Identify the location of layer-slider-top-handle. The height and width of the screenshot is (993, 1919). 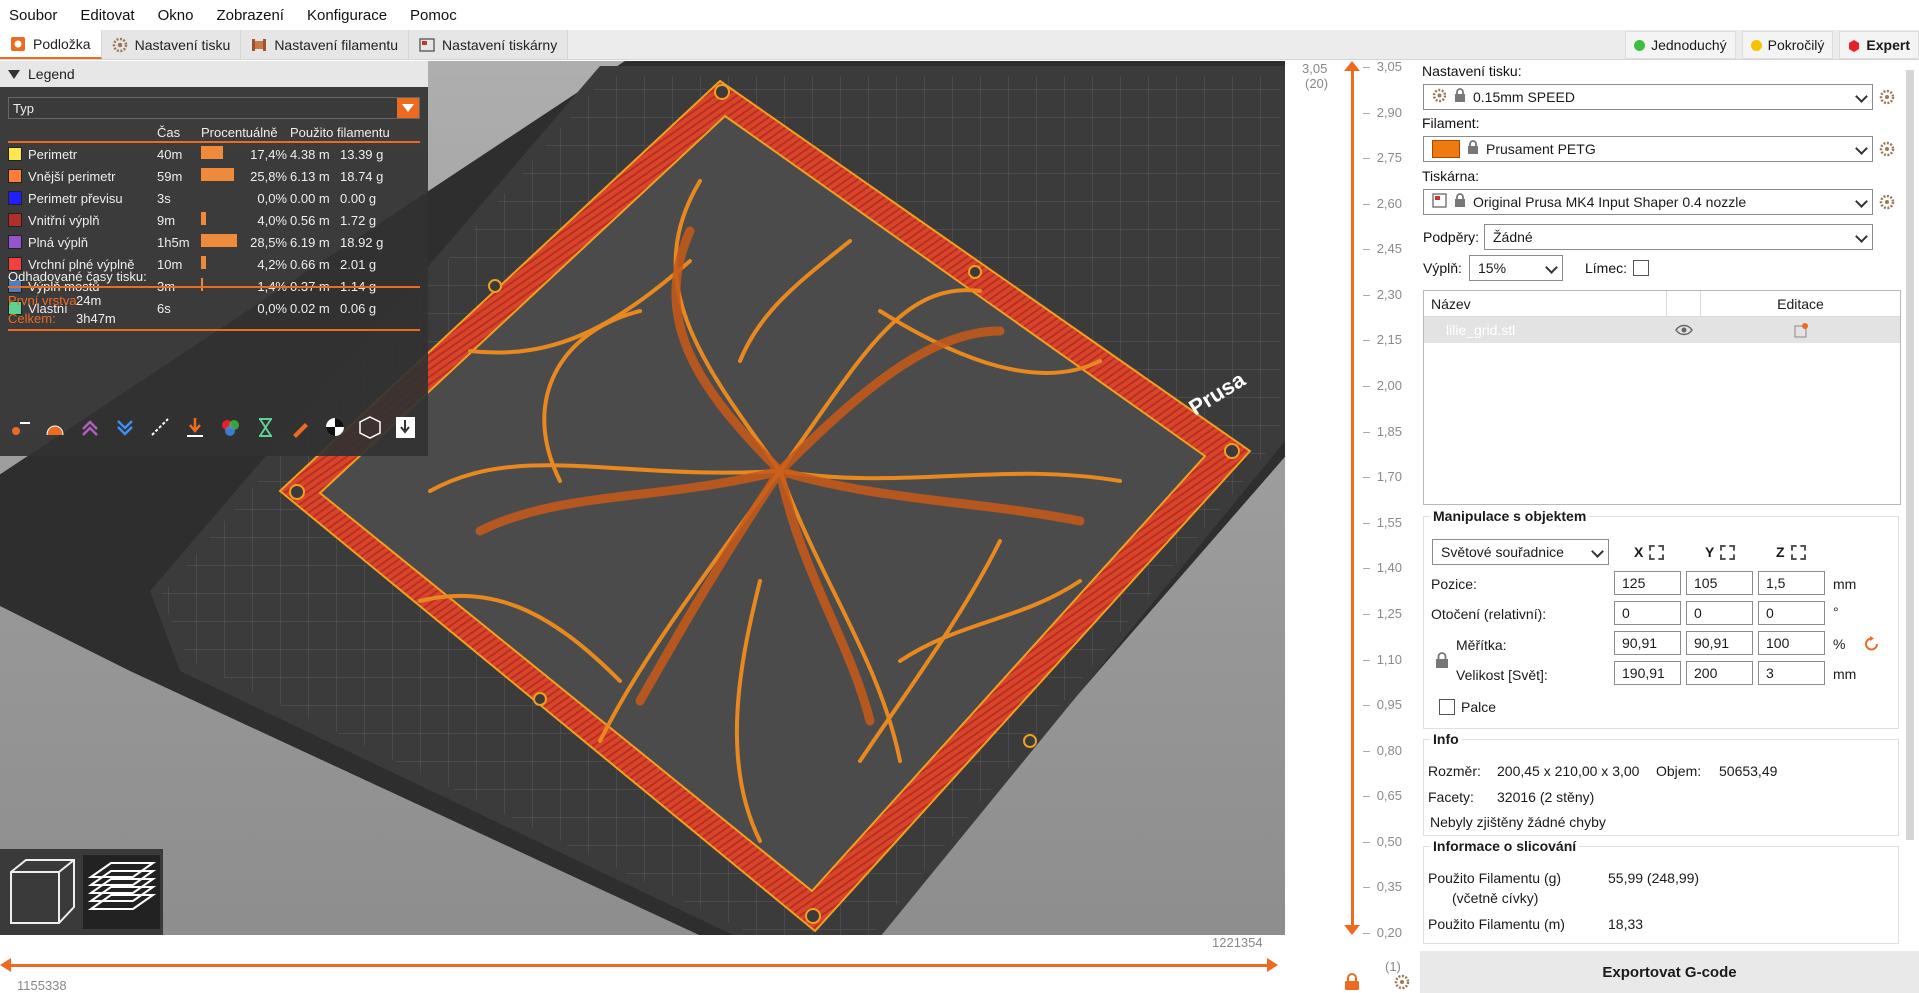
(1352, 66).